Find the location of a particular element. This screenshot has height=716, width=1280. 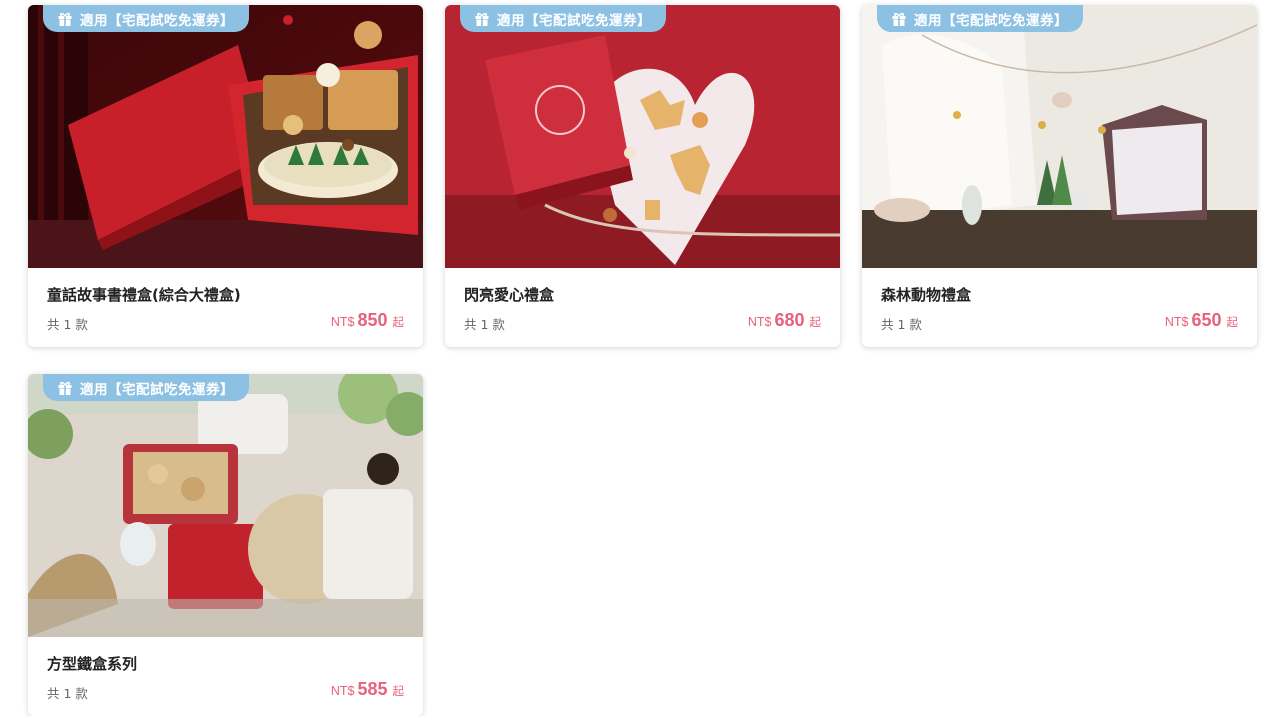

price-value: 680 is located at coordinates (789, 320).